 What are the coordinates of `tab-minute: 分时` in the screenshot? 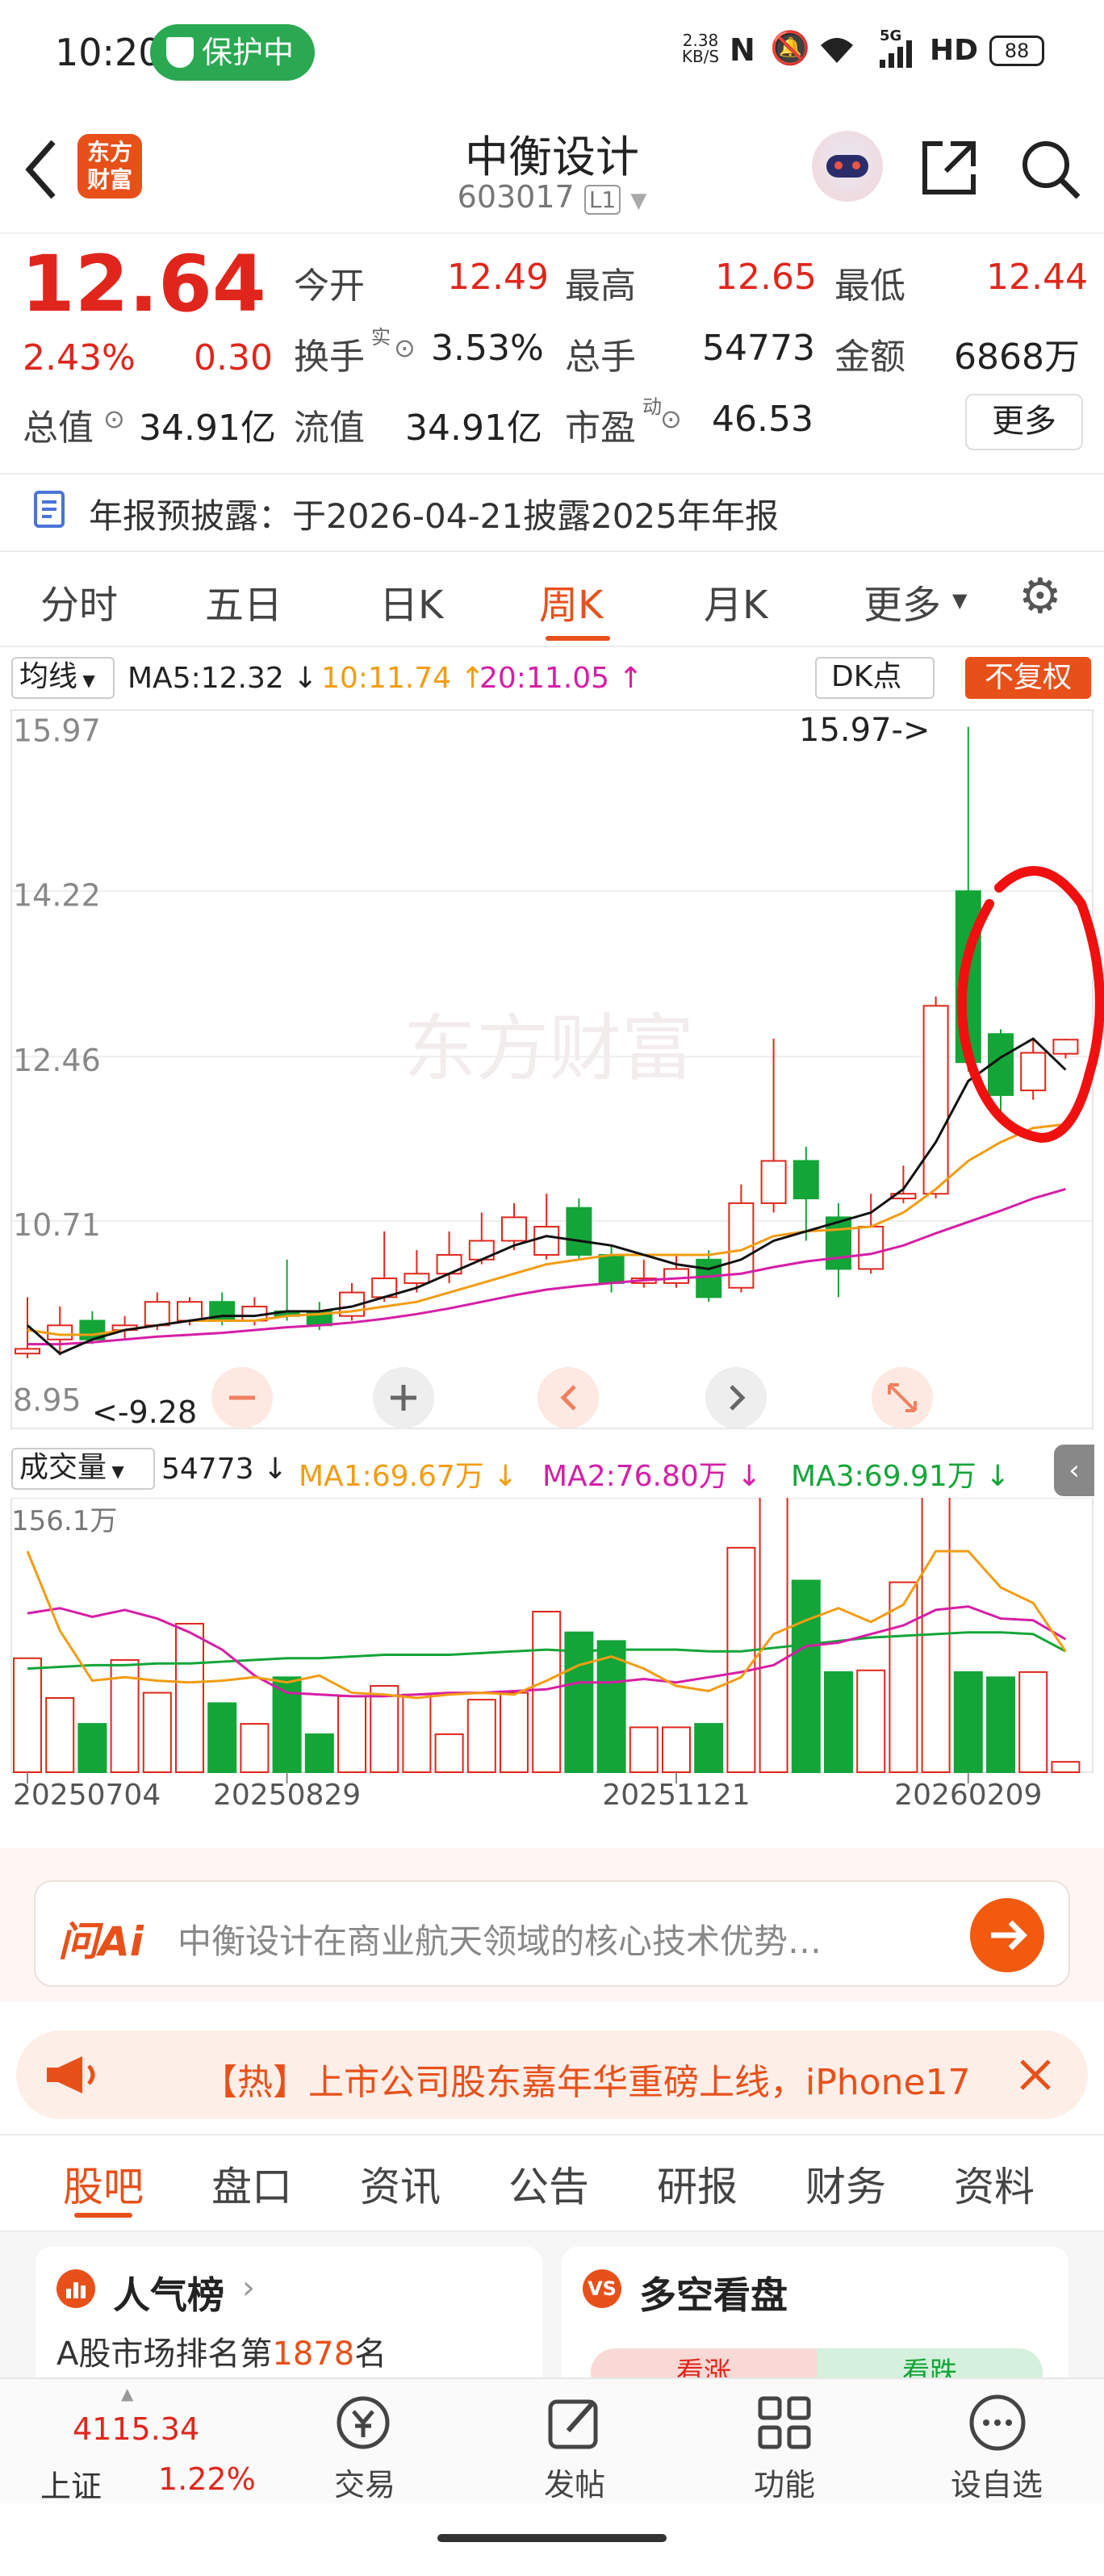 It's located at (79, 601).